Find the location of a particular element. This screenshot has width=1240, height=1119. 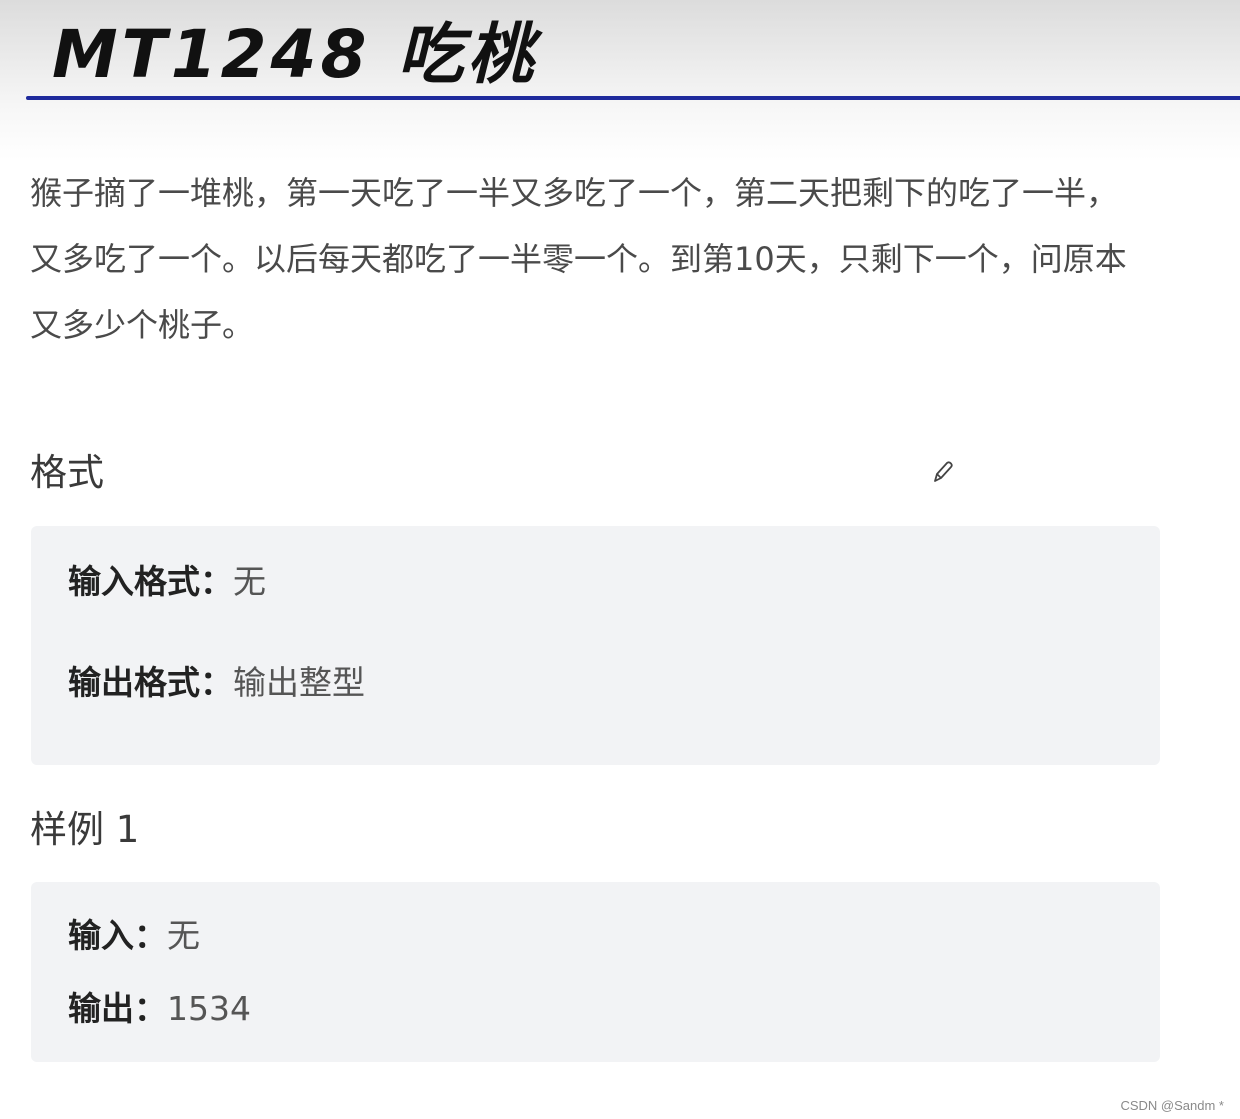

sample-input-value: 无 is located at coordinates (183, 935).